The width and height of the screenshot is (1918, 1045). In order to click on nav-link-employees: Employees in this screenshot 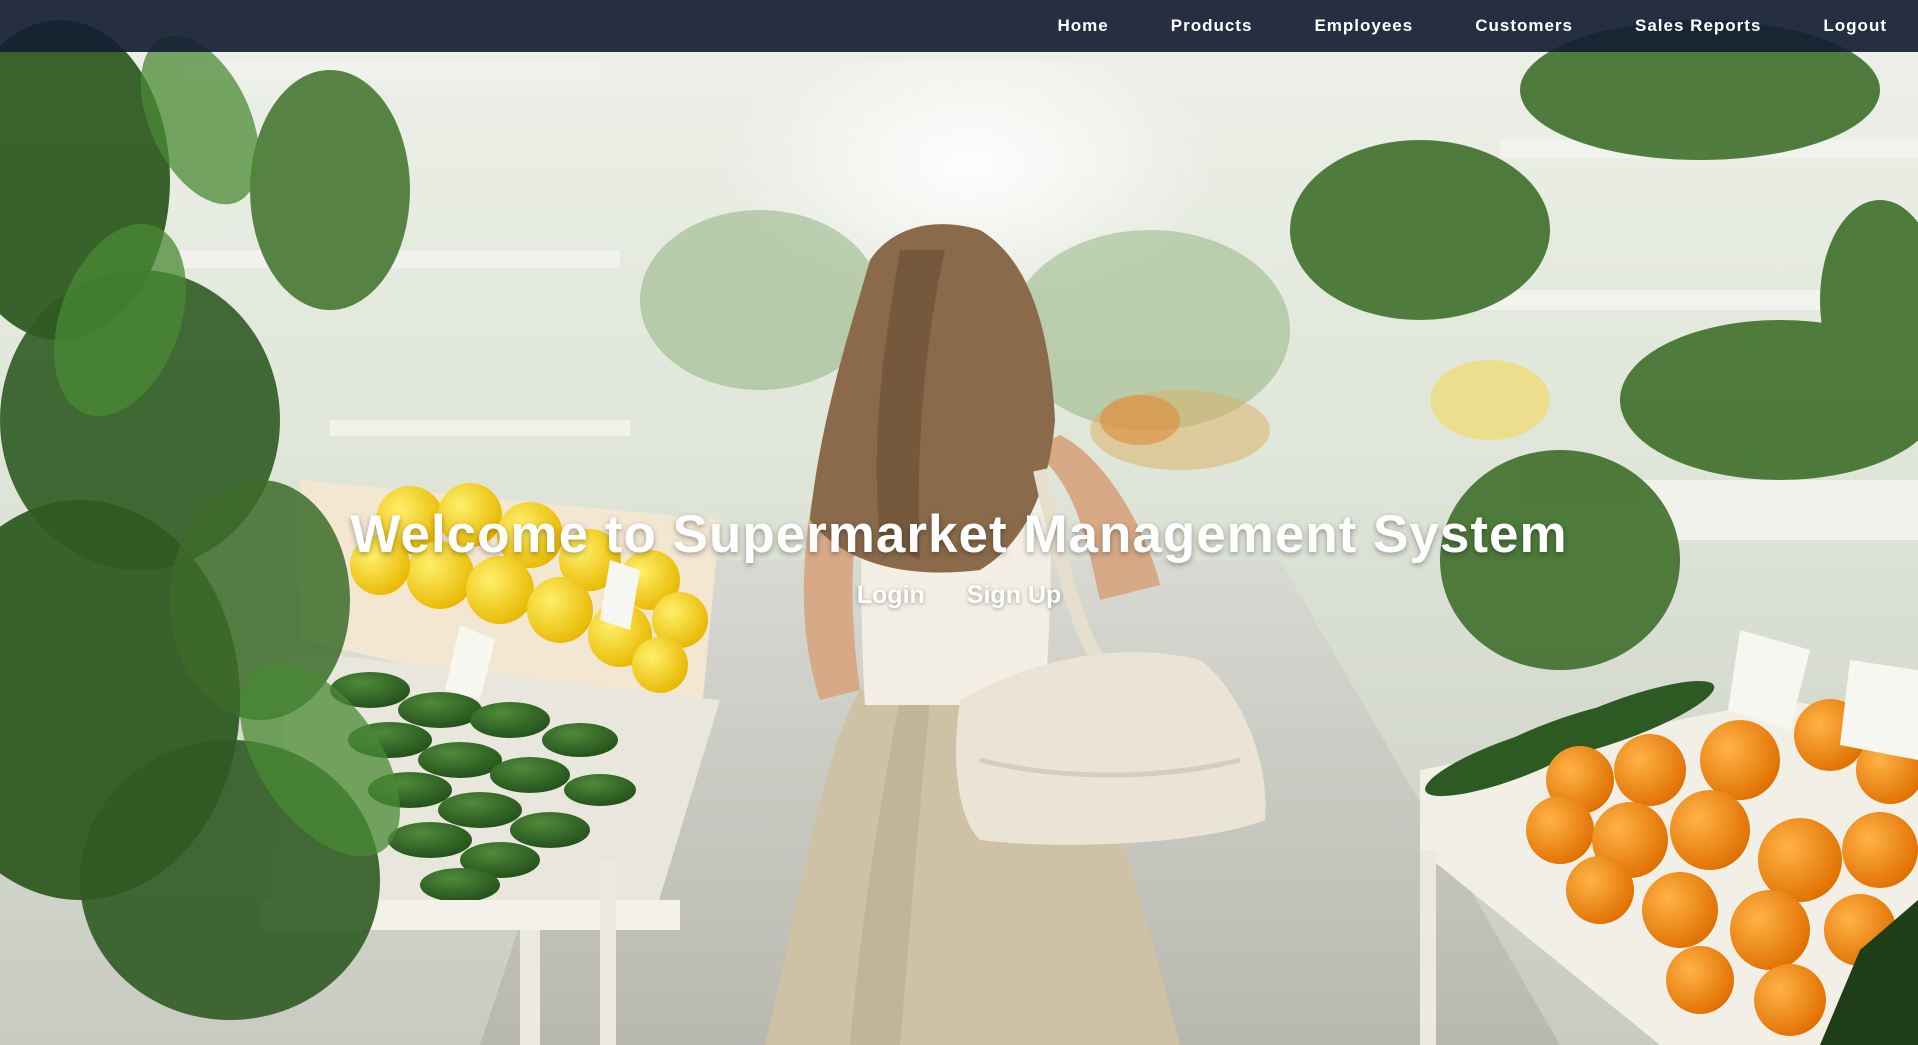, I will do `click(1363, 26)`.